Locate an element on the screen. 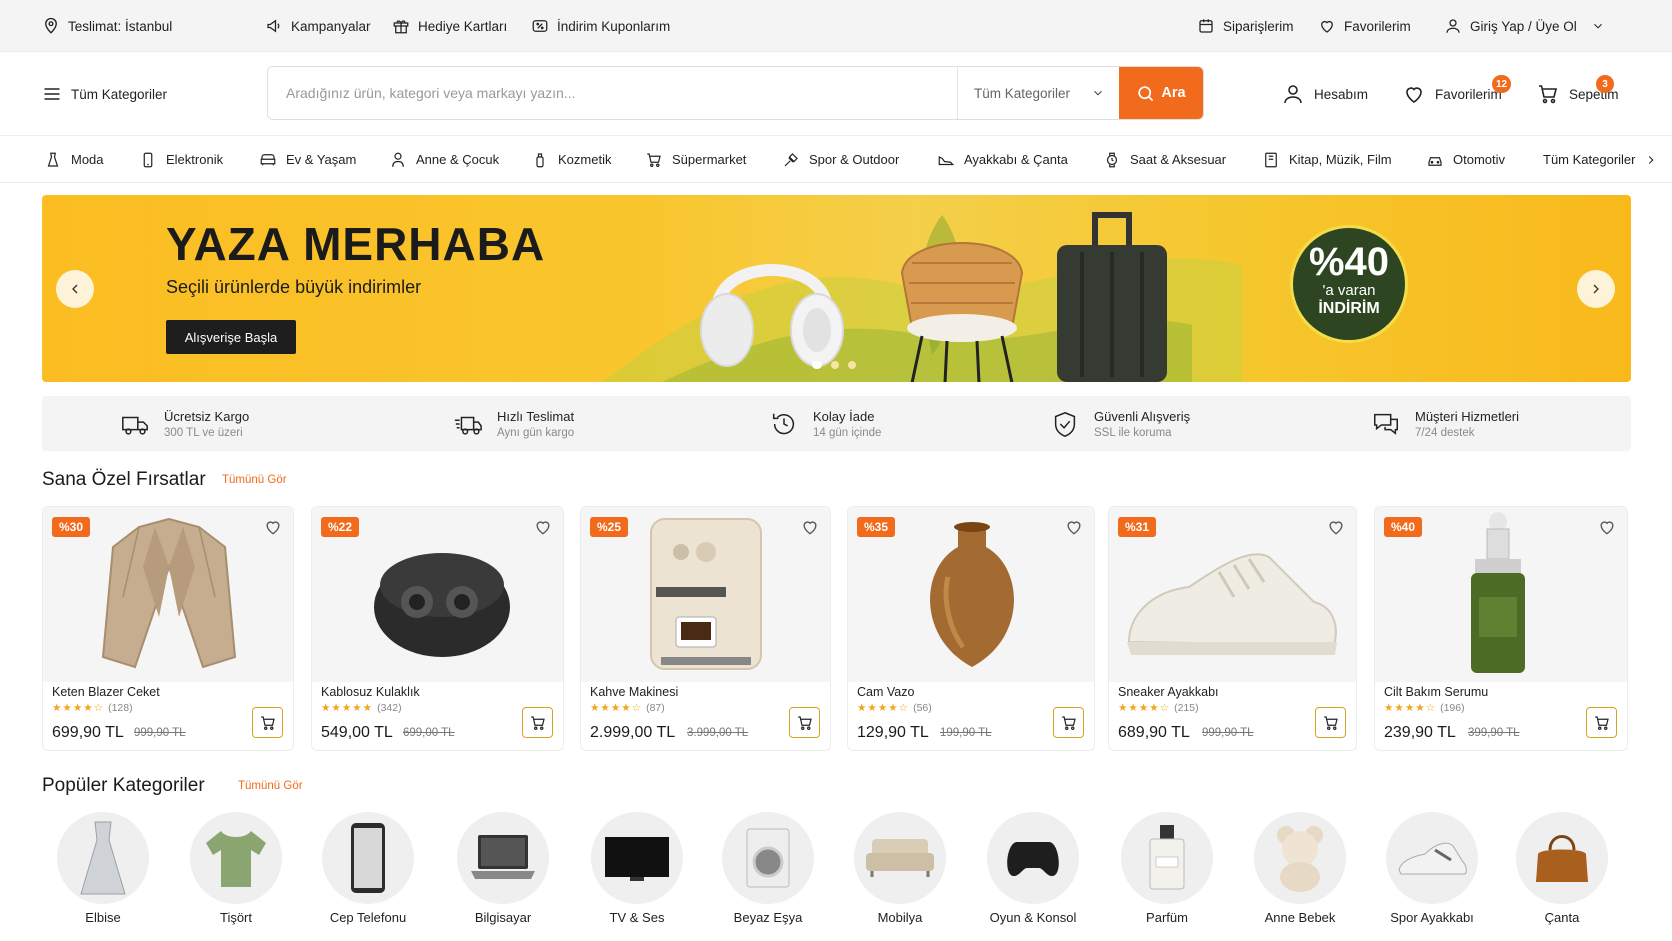 Image resolution: width=1672 pixels, height=941 pixels. chevron-left-icon is located at coordinates (75, 289).